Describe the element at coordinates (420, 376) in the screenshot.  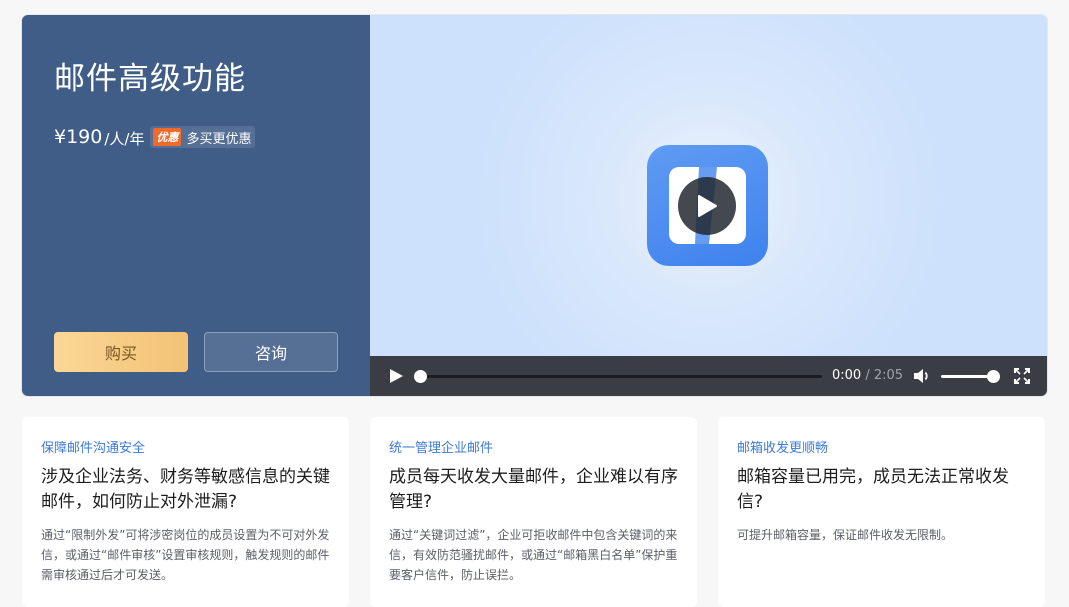
I see `progress-handle` at that location.